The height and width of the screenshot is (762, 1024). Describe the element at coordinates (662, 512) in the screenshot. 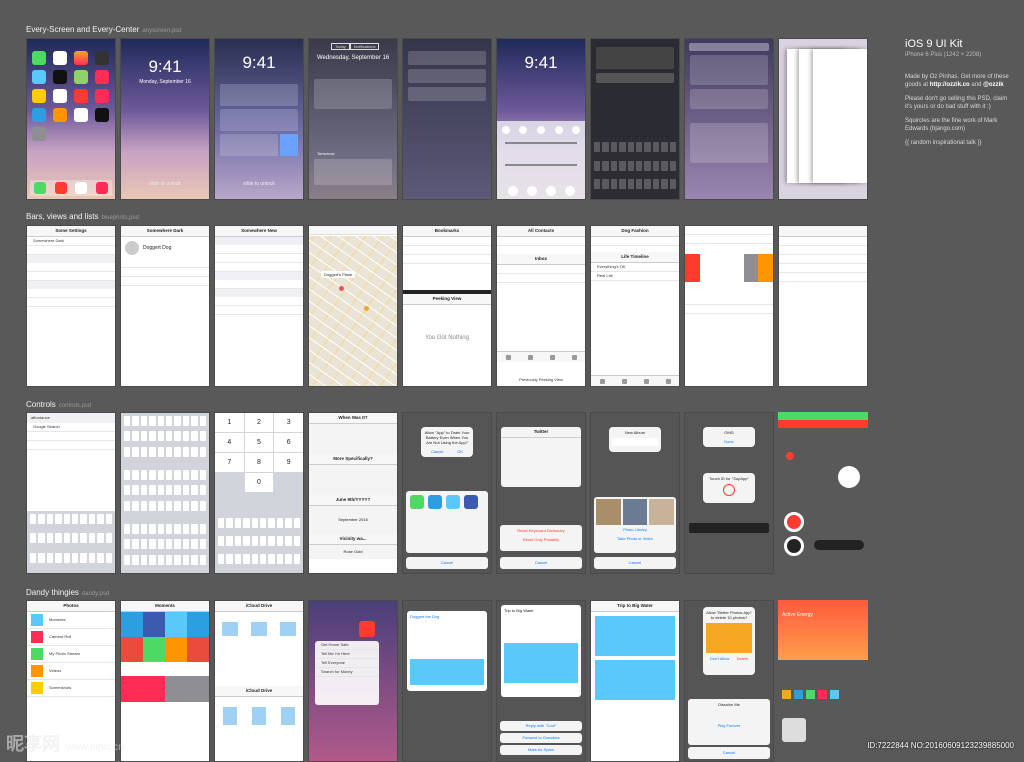

I see `photo-thumb` at that location.